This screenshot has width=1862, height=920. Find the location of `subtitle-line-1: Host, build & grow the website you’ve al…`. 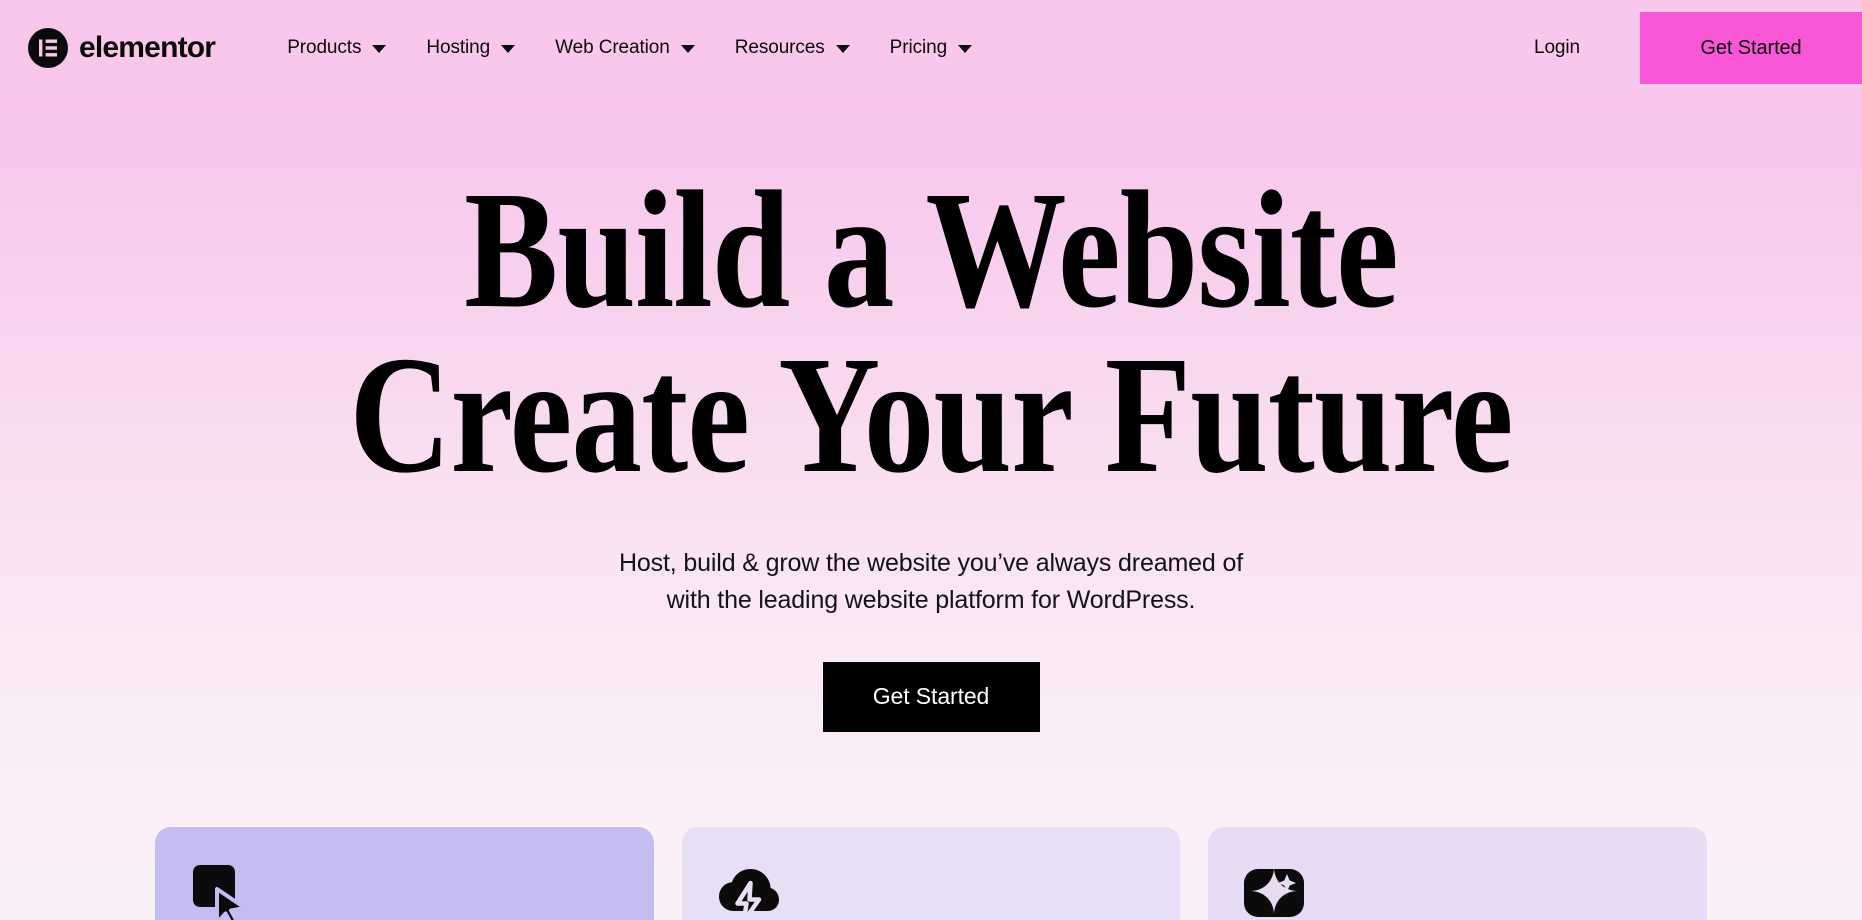

subtitle-line-1: Host, build & grow the website you’ve al… is located at coordinates (930, 563).